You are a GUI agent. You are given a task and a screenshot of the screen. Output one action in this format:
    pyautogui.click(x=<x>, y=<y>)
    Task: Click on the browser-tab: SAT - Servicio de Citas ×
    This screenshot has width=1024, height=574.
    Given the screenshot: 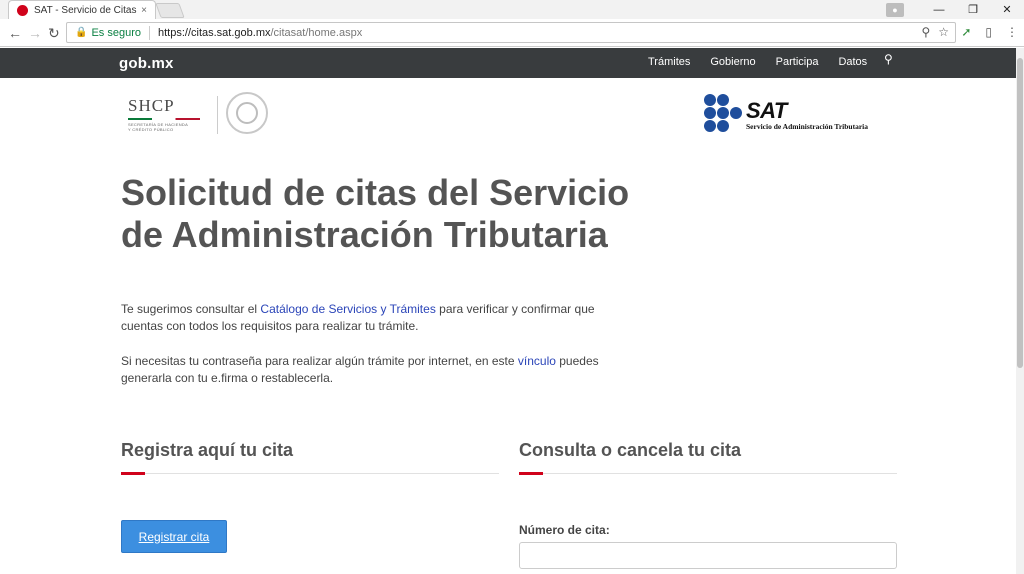 What is the action you would take?
    pyautogui.click(x=82, y=9)
    